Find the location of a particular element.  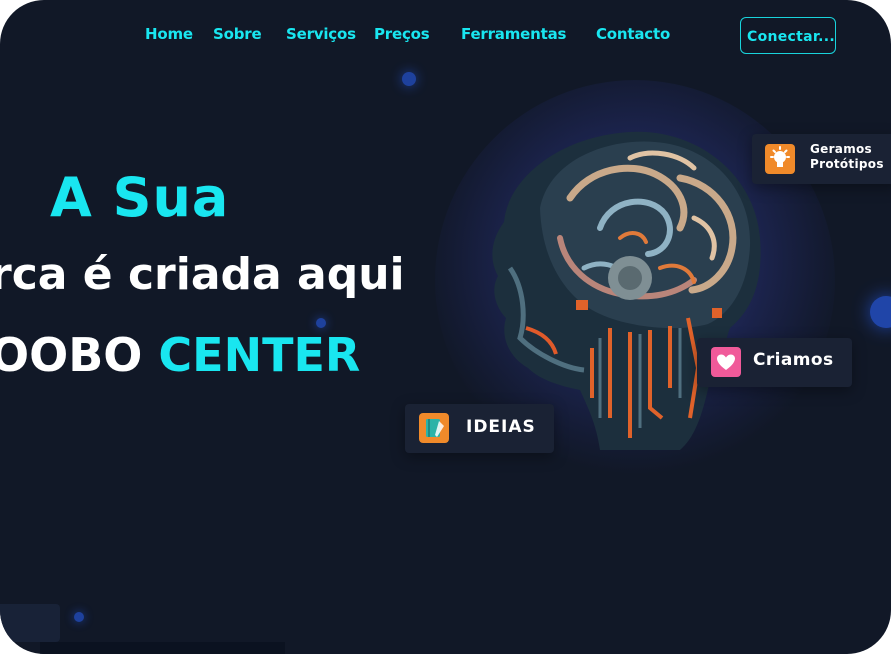

nav-link-sobre: Sobre is located at coordinates (237, 34).